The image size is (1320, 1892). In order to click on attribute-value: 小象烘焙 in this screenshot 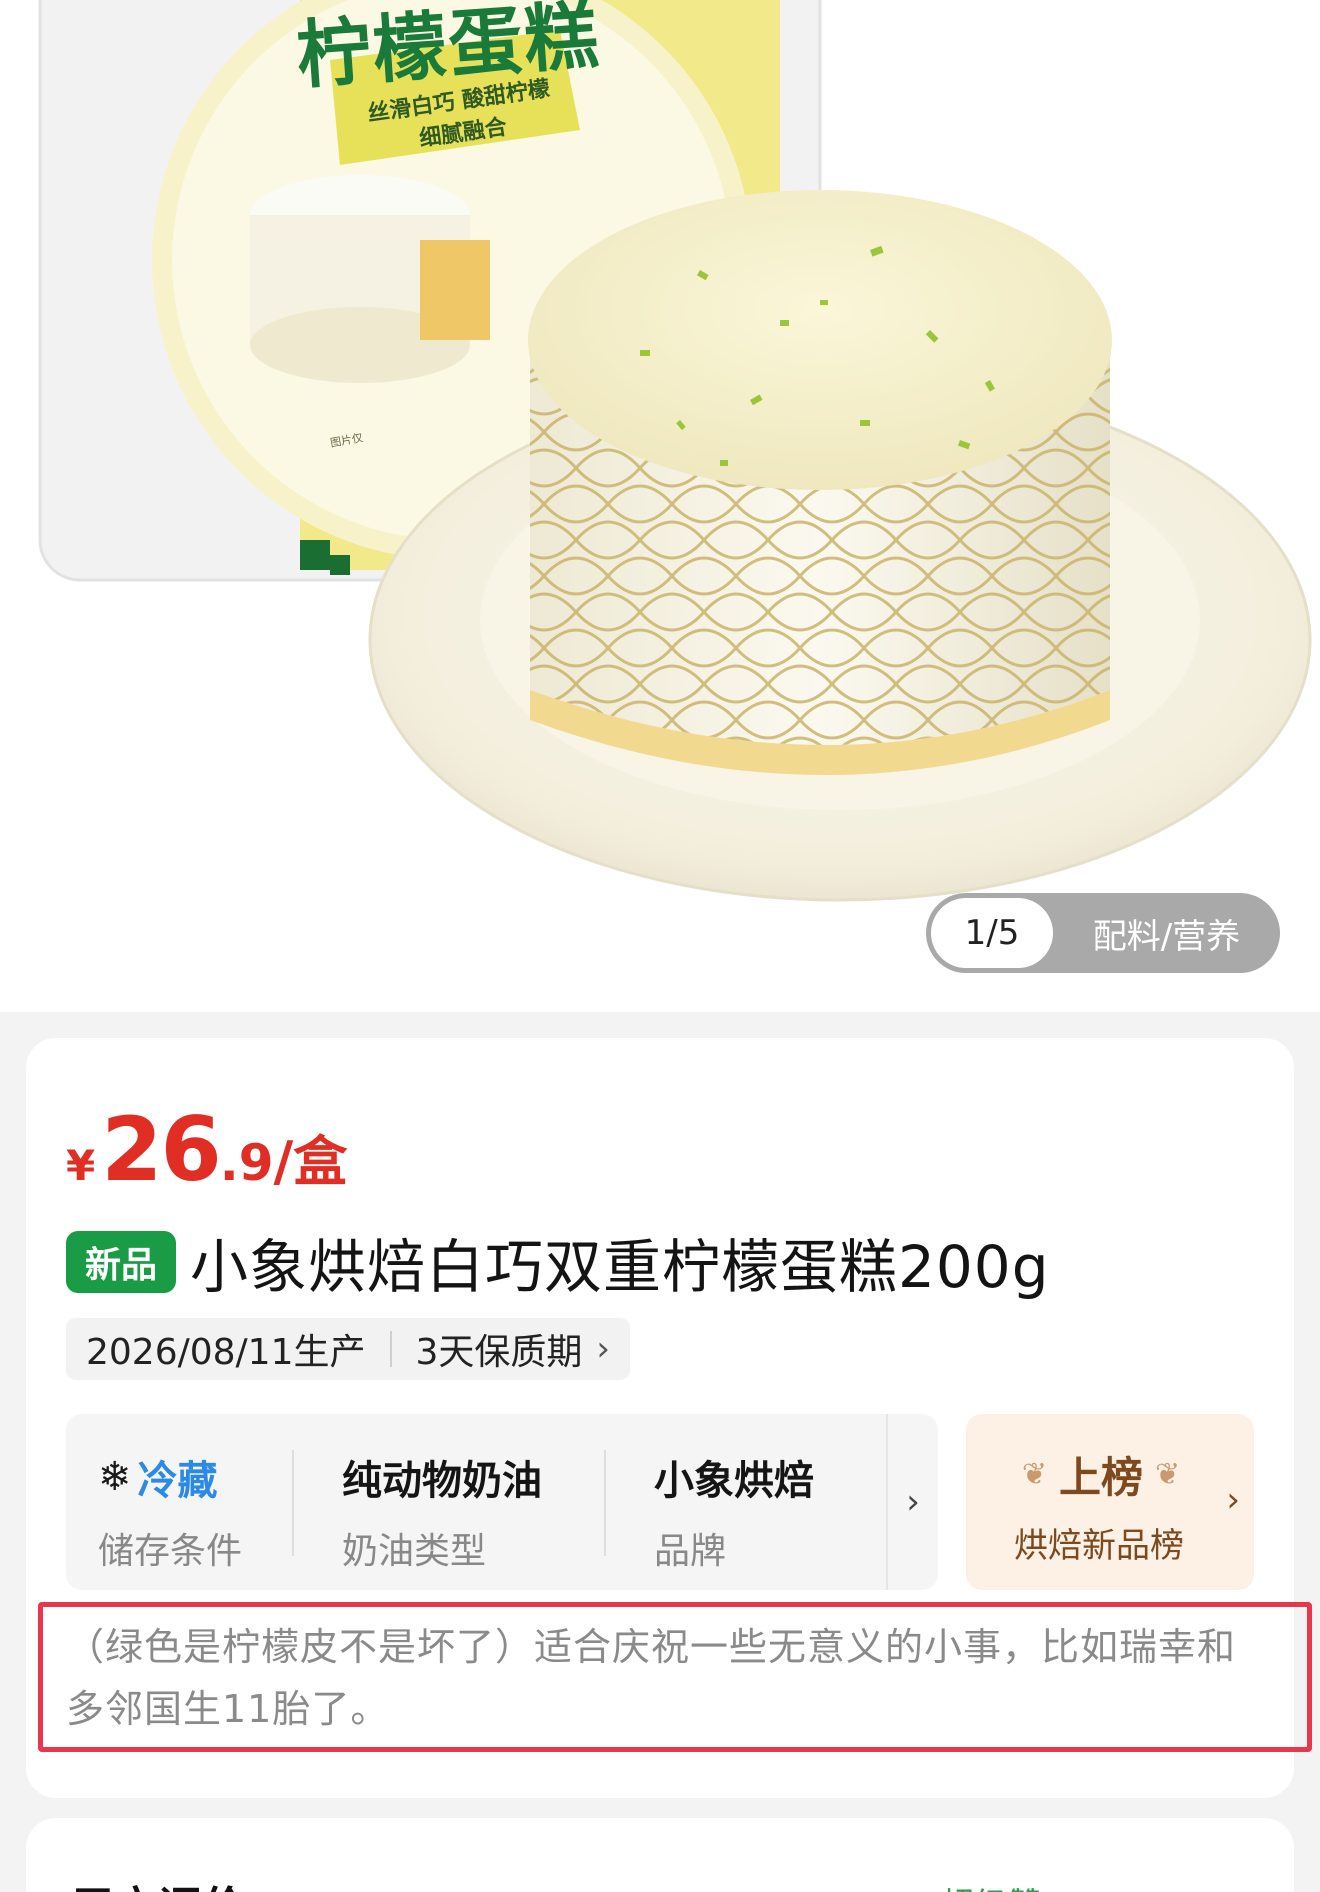, I will do `click(734, 1481)`.